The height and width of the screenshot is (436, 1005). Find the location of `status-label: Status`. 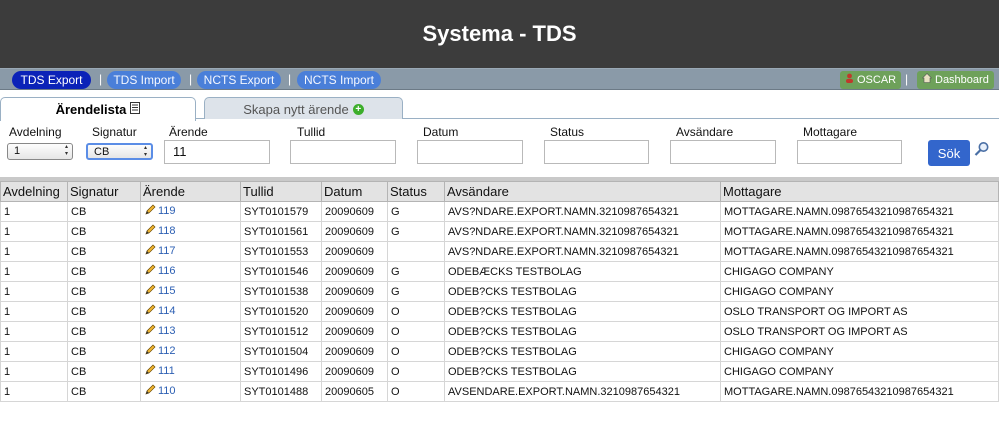

status-label: Status is located at coordinates (567, 132).